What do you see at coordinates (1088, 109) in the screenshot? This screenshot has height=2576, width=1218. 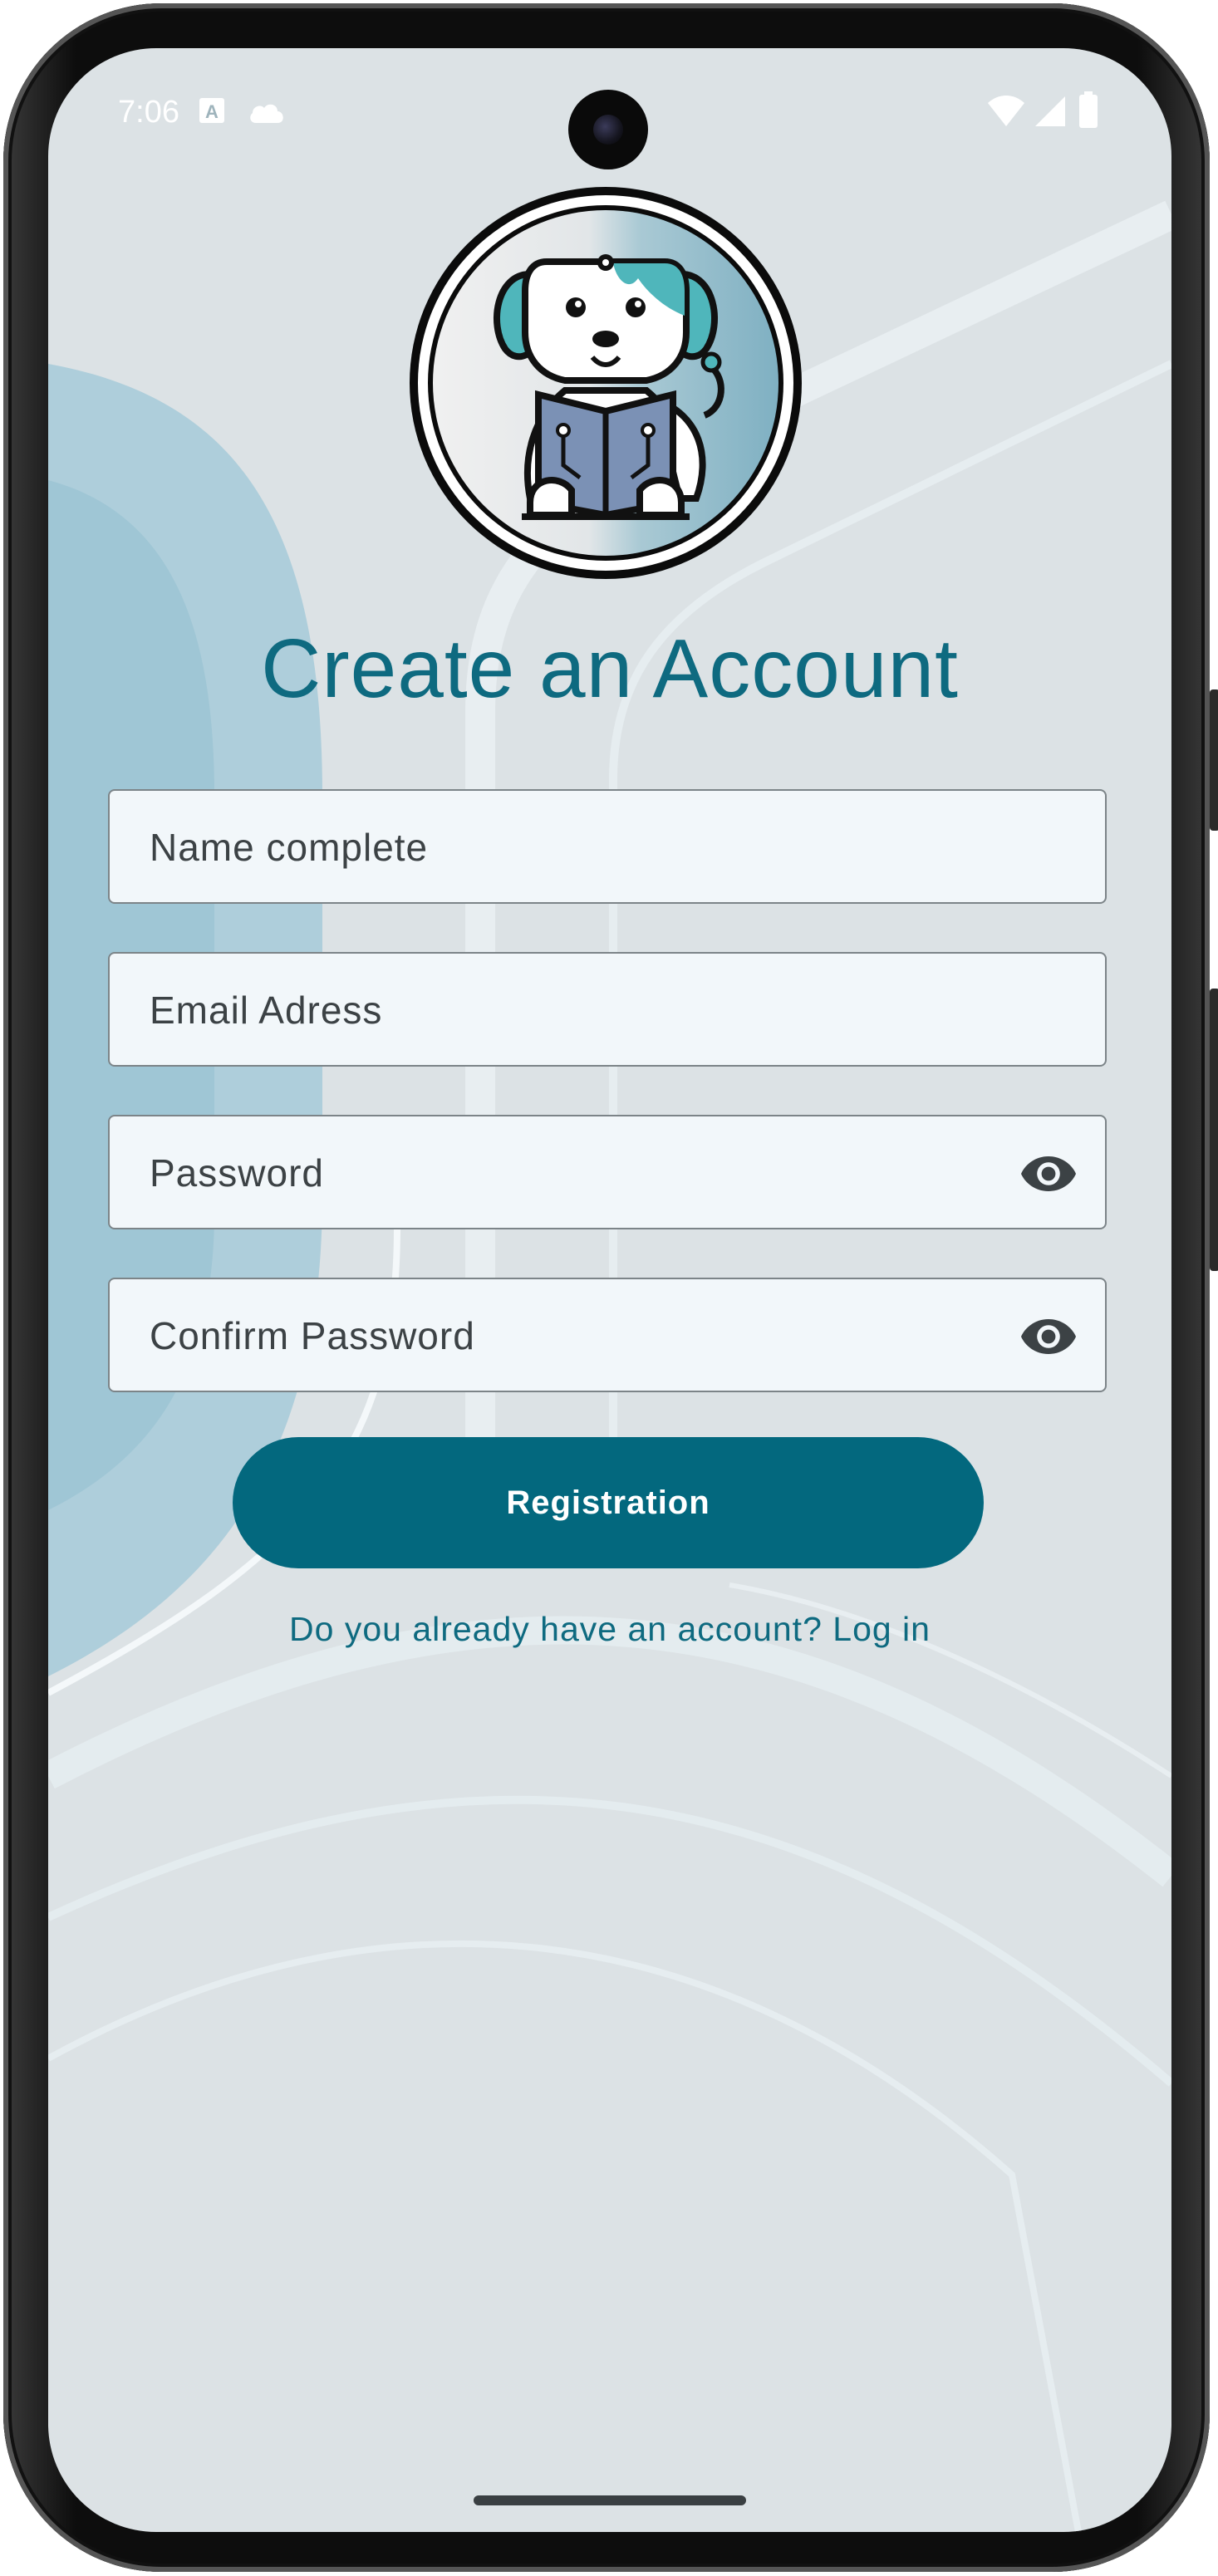 I see `battery-icon` at bounding box center [1088, 109].